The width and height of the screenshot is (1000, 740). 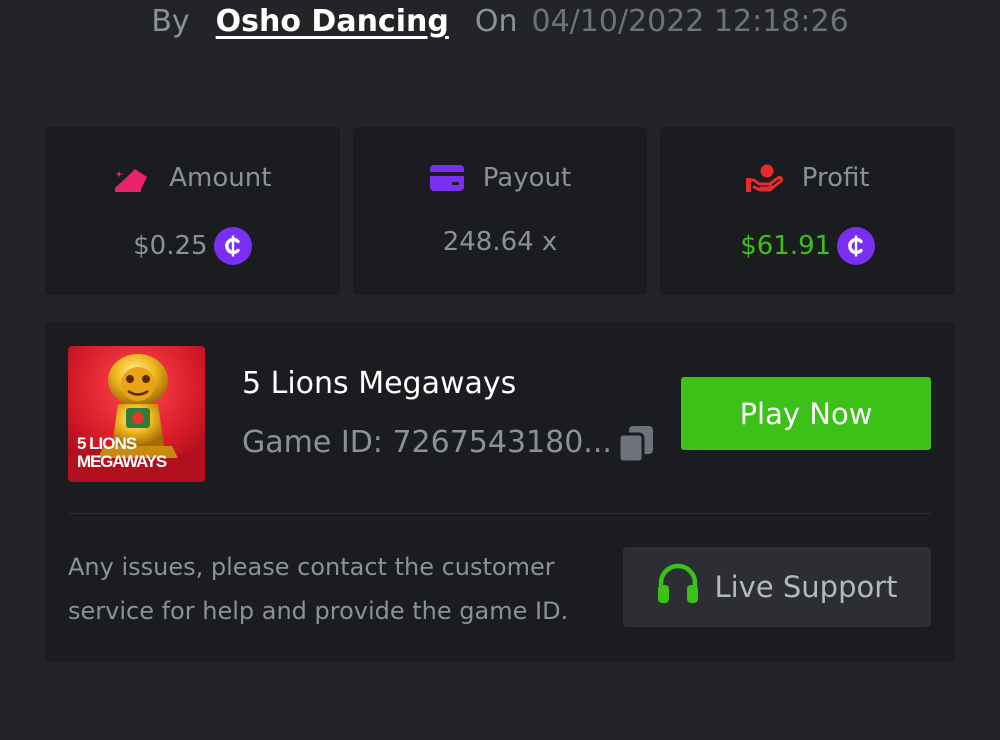 I want to click on amount-header: Amount, so click(x=192, y=178).